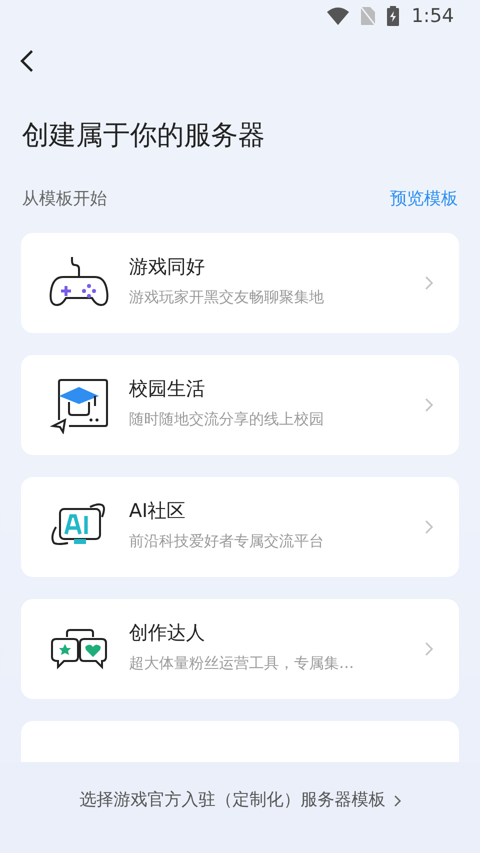 This screenshot has height=853, width=480. Describe the element at coordinates (227, 297) in the screenshot. I see `template-description: 游戏玩家开黑交友畅聊聚集地` at that location.